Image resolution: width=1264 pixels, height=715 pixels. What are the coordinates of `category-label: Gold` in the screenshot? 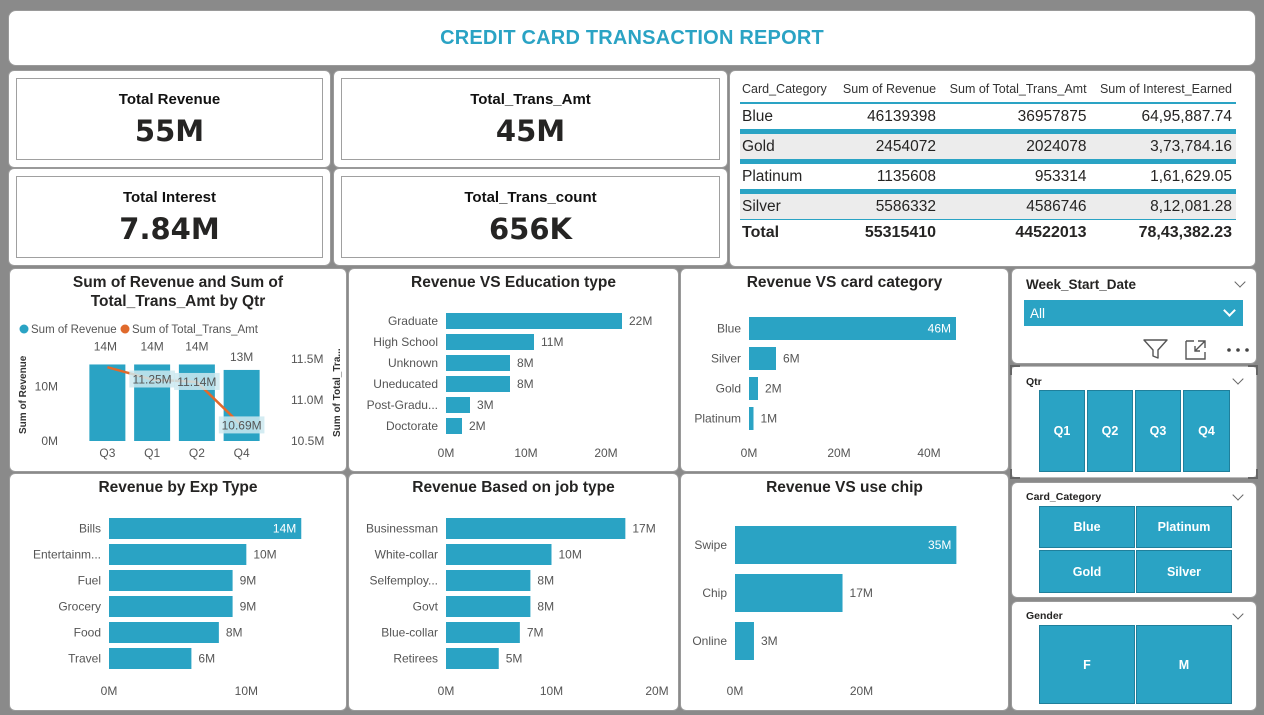 It's located at (728, 389).